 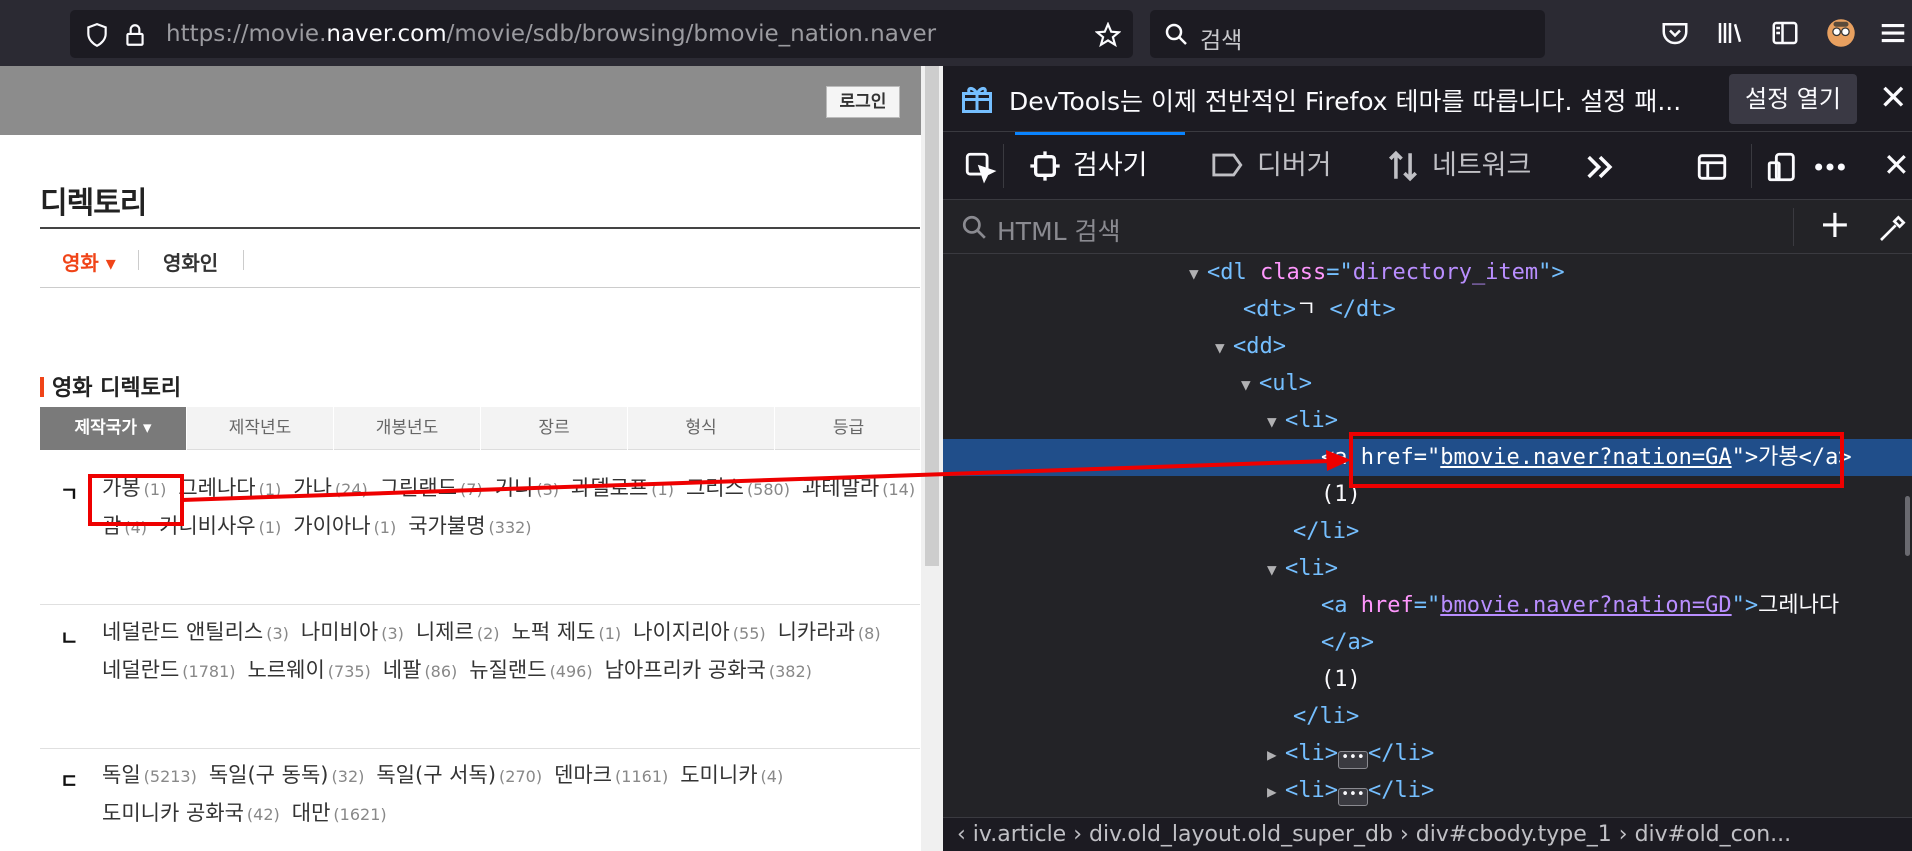 I want to click on markup-node-a: <a href="bmovie.naver?nation=GD">그레나다, so click(x=1427, y=605).